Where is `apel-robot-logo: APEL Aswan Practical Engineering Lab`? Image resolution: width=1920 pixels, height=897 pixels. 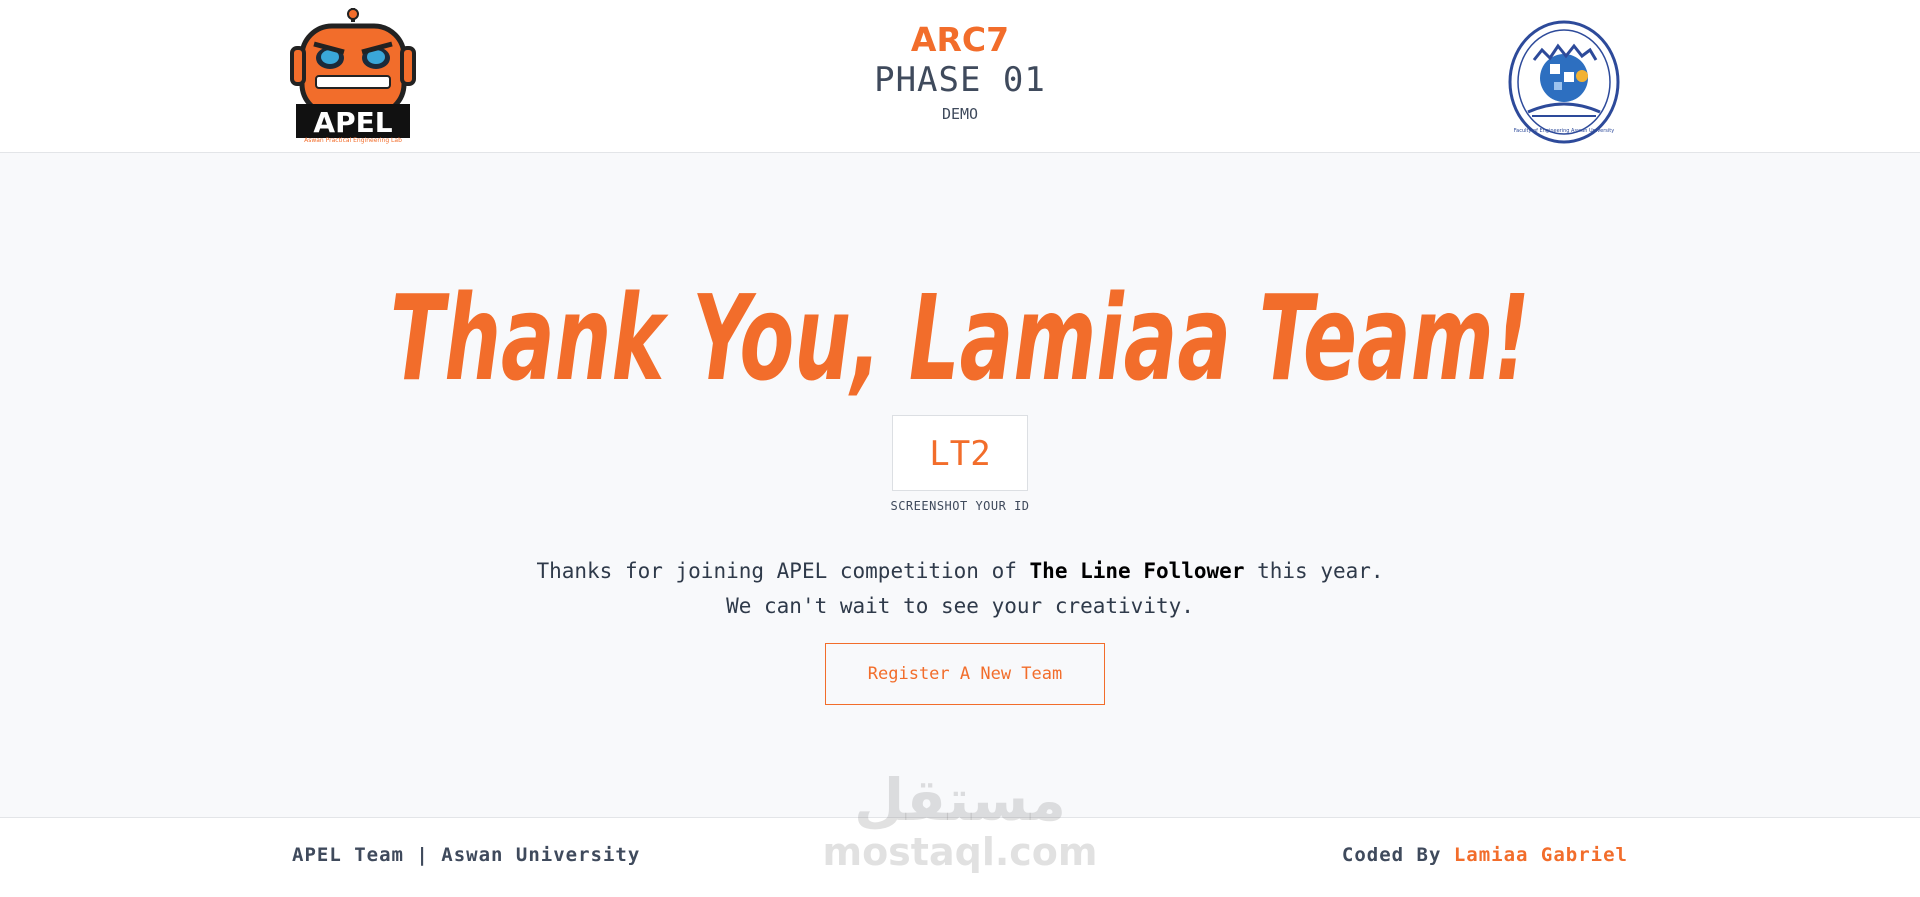 apel-robot-logo: APEL Aswan Practical Engineering Lab is located at coordinates (353, 76).